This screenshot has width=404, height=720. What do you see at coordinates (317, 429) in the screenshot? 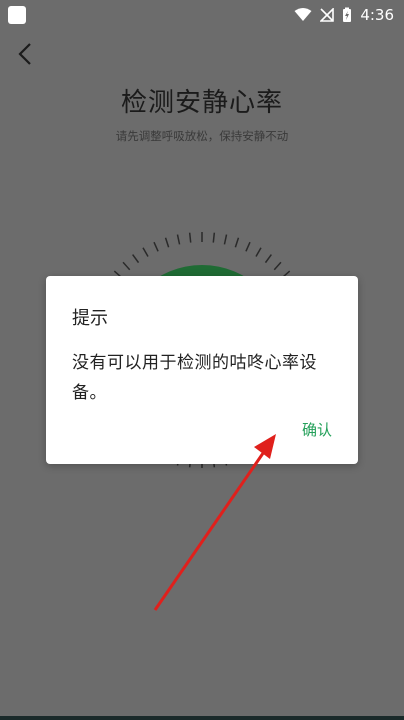
I see `confirm-button: 确认` at bounding box center [317, 429].